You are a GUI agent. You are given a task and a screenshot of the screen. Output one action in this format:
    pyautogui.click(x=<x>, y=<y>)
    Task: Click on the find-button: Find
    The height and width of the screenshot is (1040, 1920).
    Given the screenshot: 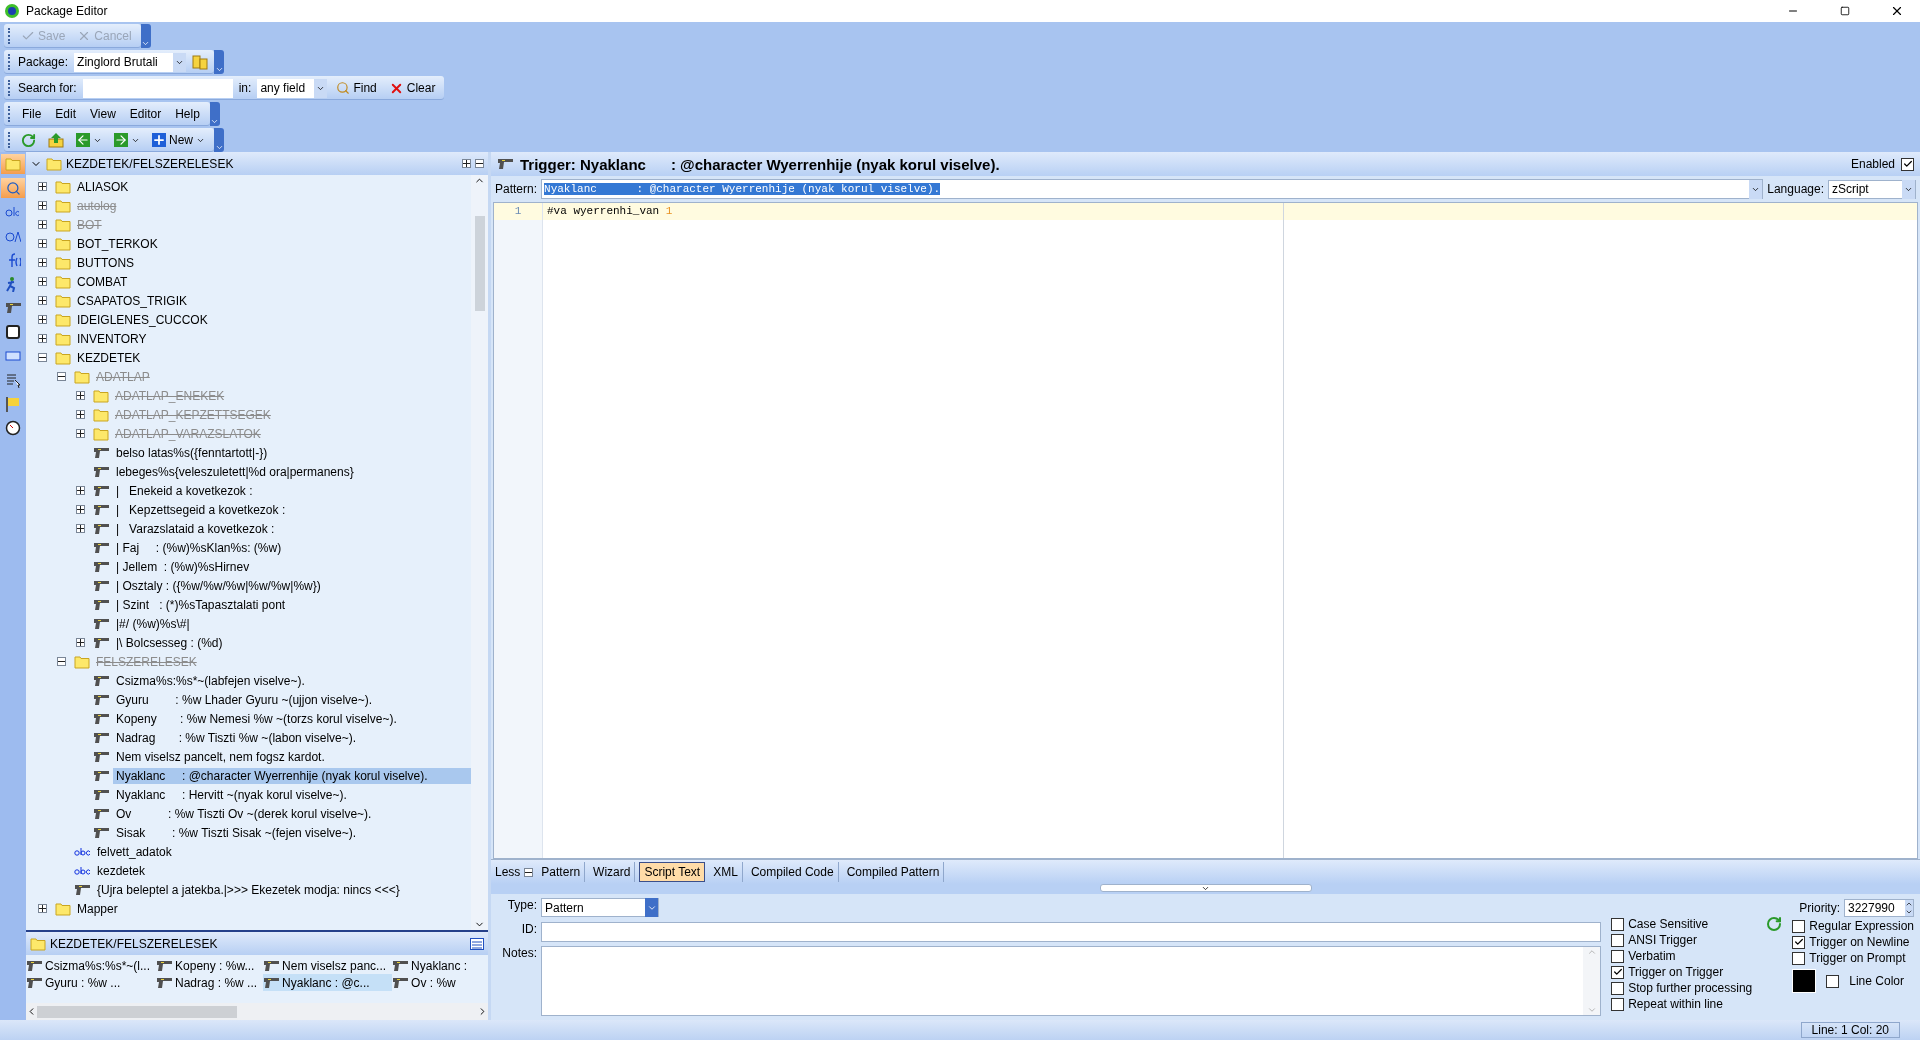 What is the action you would take?
    pyautogui.click(x=356, y=88)
    